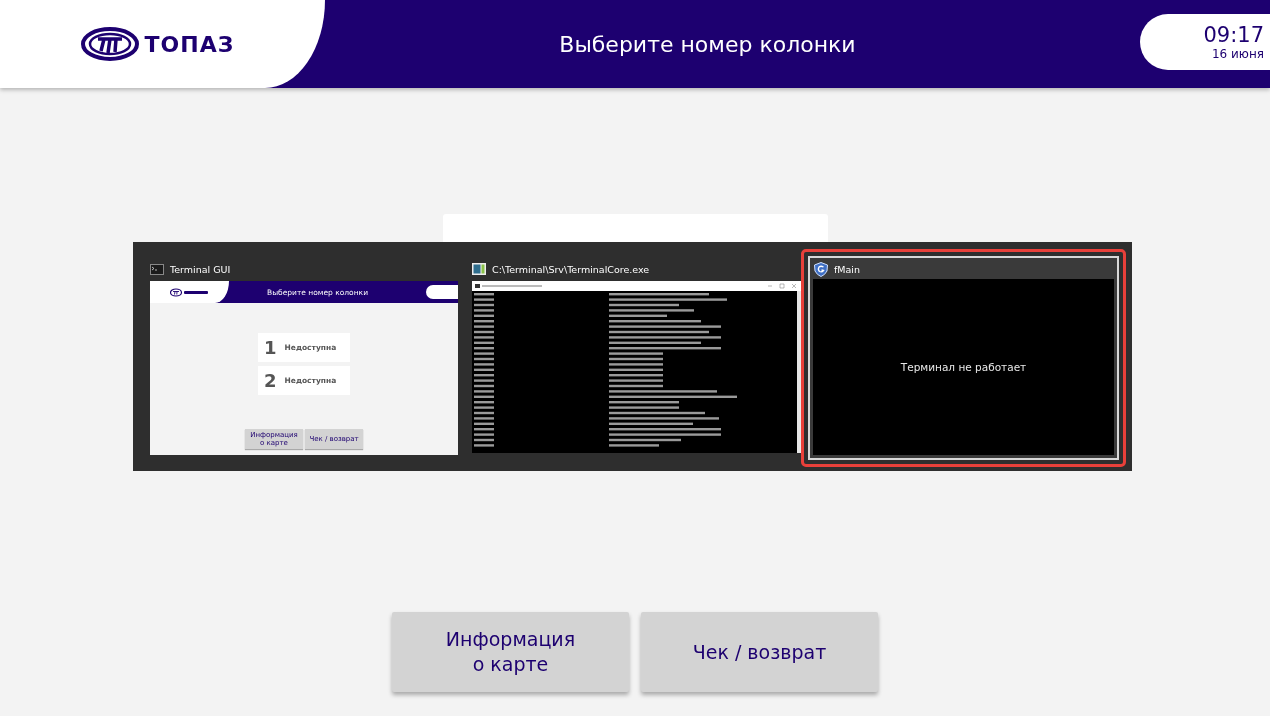 The image size is (1270, 716). Describe the element at coordinates (189, 44) in the screenshot. I see `logo-text: ТОПАЗ` at that location.